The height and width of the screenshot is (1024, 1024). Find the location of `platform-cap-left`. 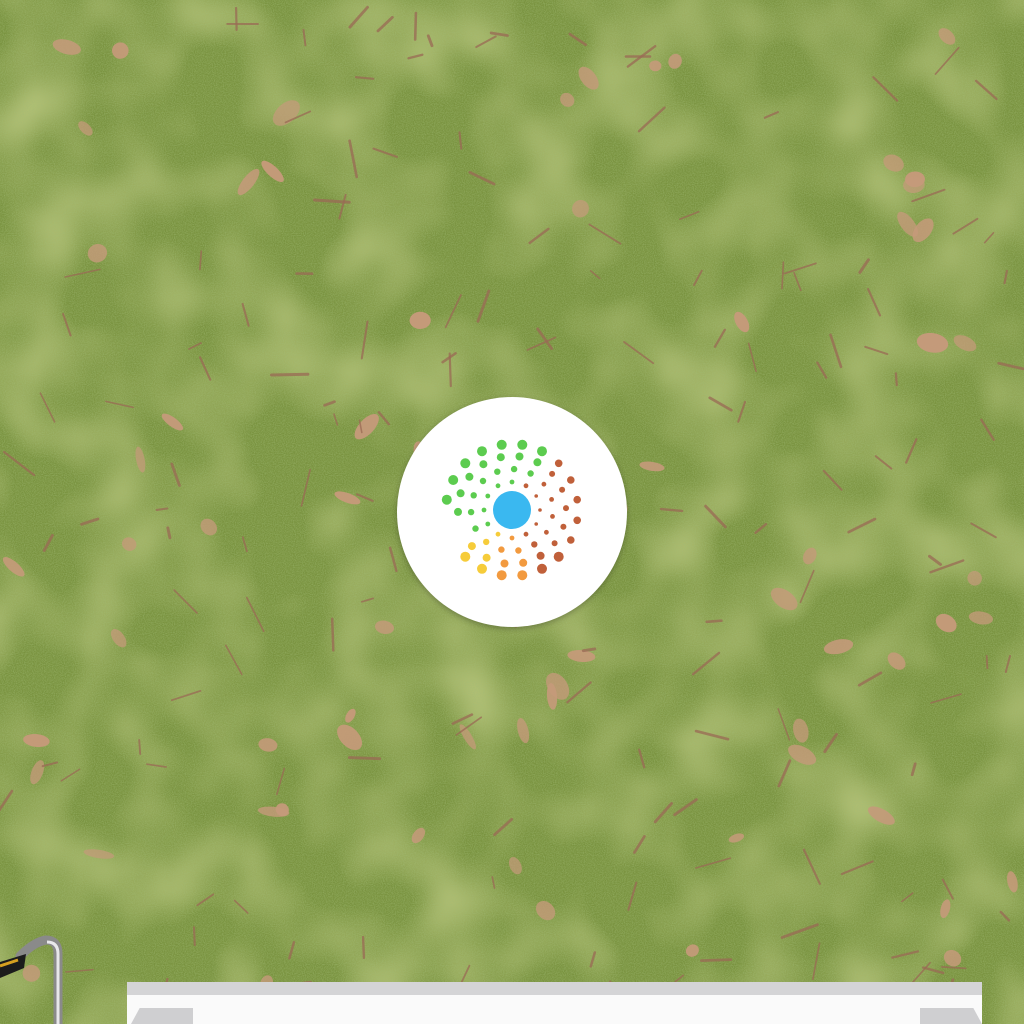

platform-cap-left is located at coordinates (162, 1016).